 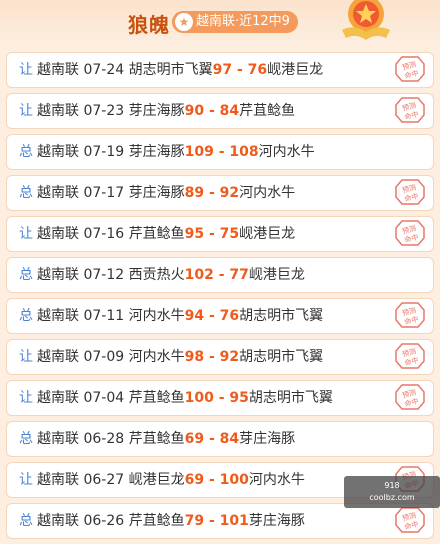 What do you see at coordinates (392, 492) in the screenshot?
I see `watermark-toast: 918 coolbz.com` at bounding box center [392, 492].